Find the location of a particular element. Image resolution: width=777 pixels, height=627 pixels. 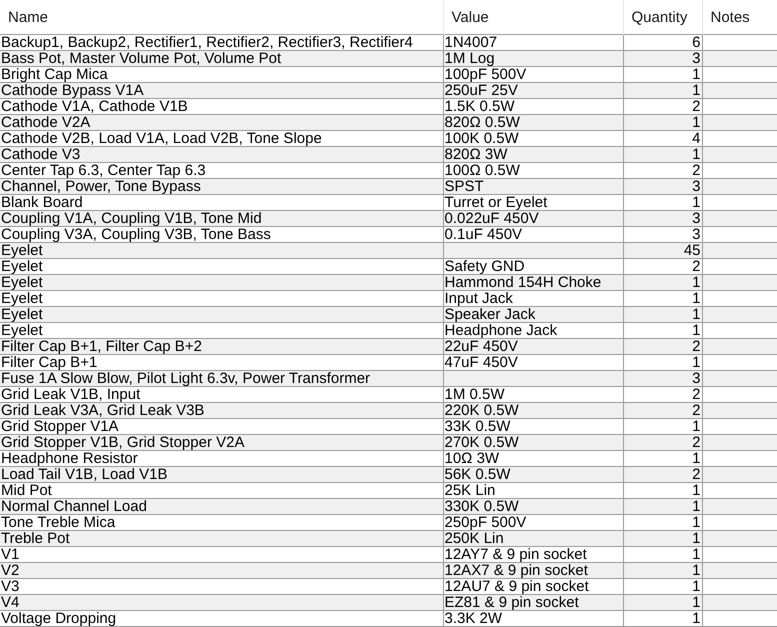

table-cell: 3.3K 2W is located at coordinates (473, 619).